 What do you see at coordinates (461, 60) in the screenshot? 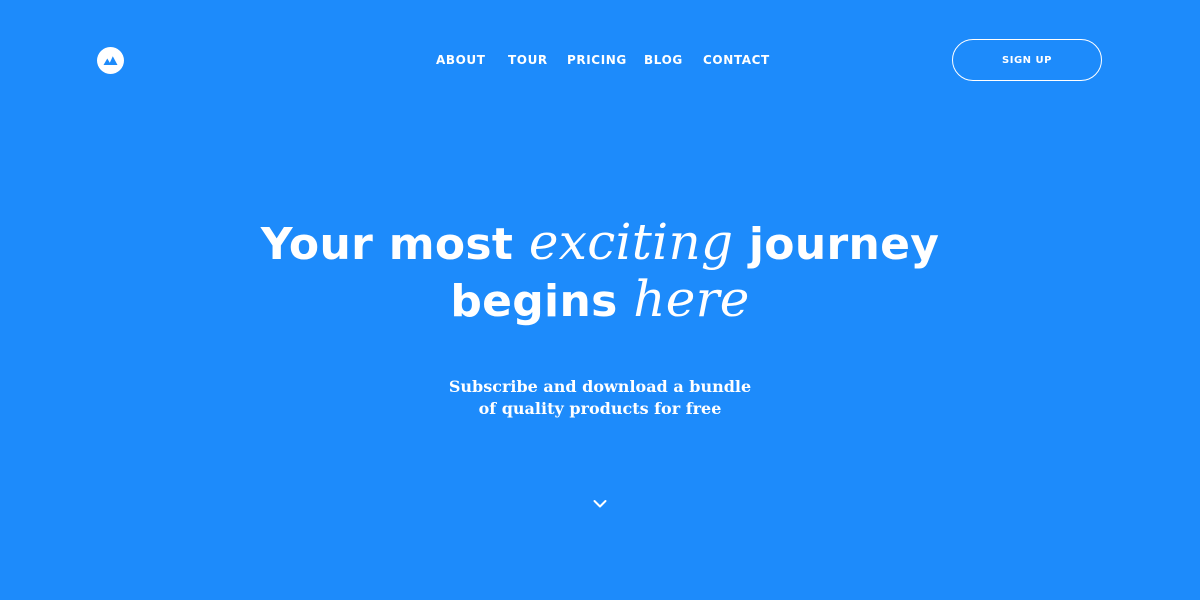
I see `nav-link-about: ABOUT` at bounding box center [461, 60].